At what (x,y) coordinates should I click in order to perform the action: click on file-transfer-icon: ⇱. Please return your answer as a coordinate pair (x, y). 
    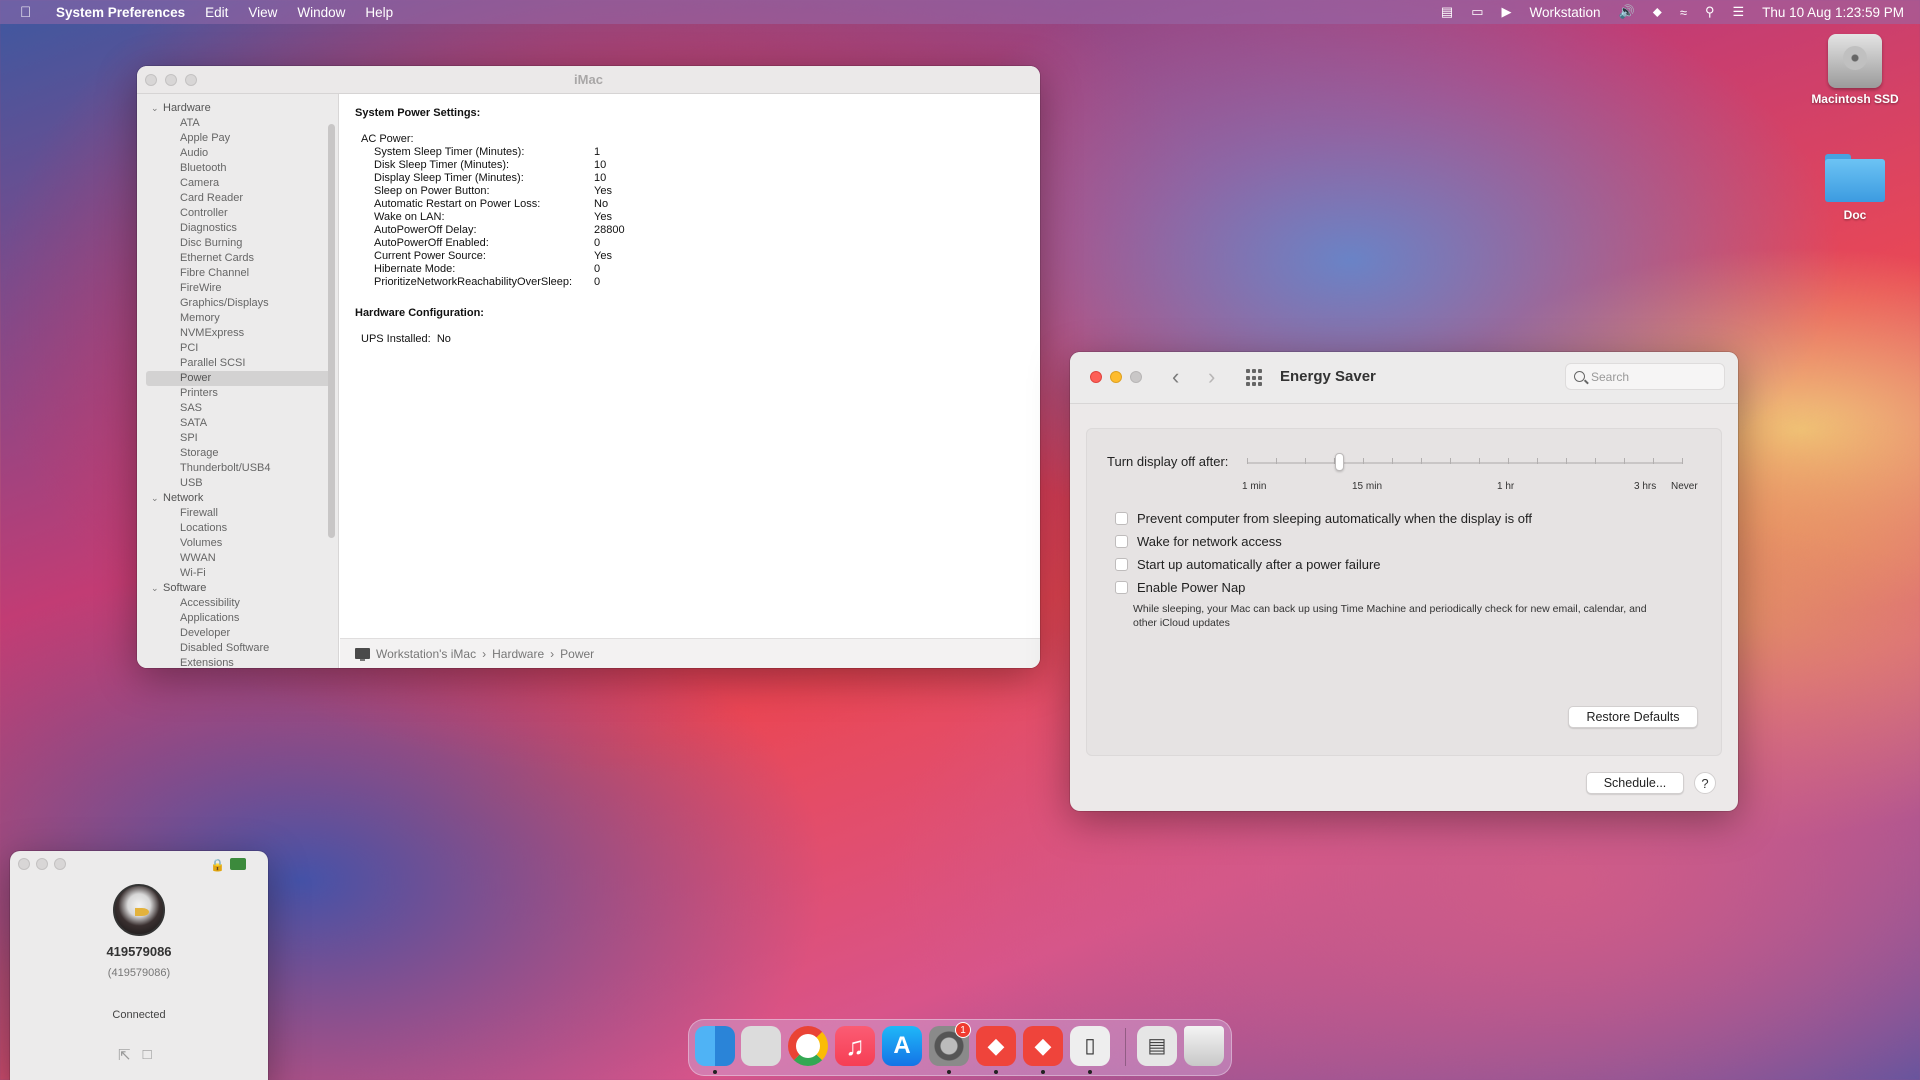
    Looking at the image, I should click on (124, 1055).